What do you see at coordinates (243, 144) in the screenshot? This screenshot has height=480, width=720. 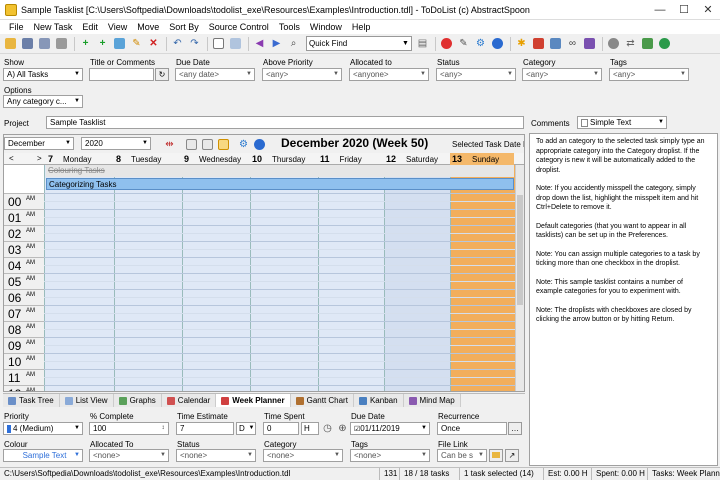 I see `calendar-settings-gear-icon: ⚙` at bounding box center [243, 144].